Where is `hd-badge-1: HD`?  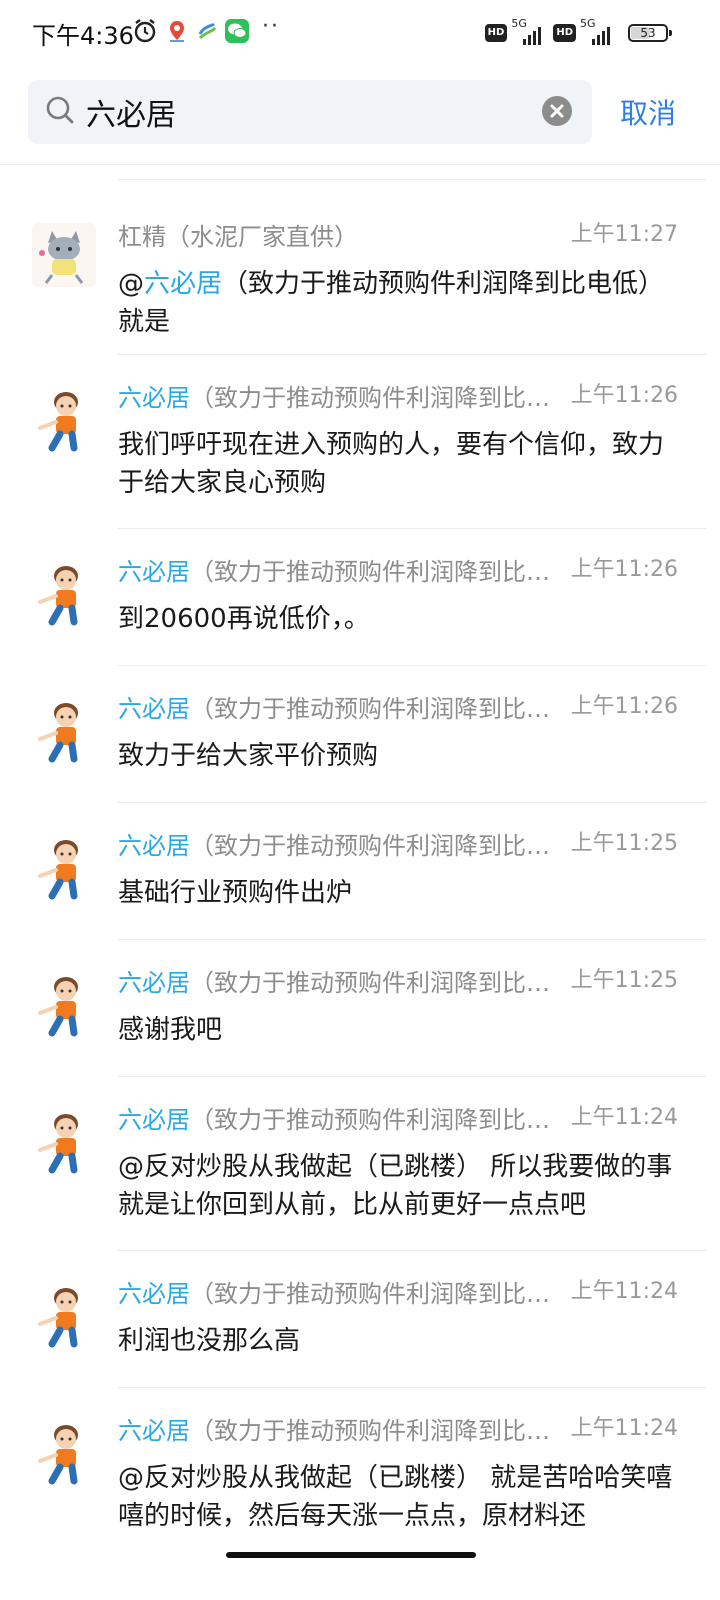 hd-badge-1: HD is located at coordinates (496, 33).